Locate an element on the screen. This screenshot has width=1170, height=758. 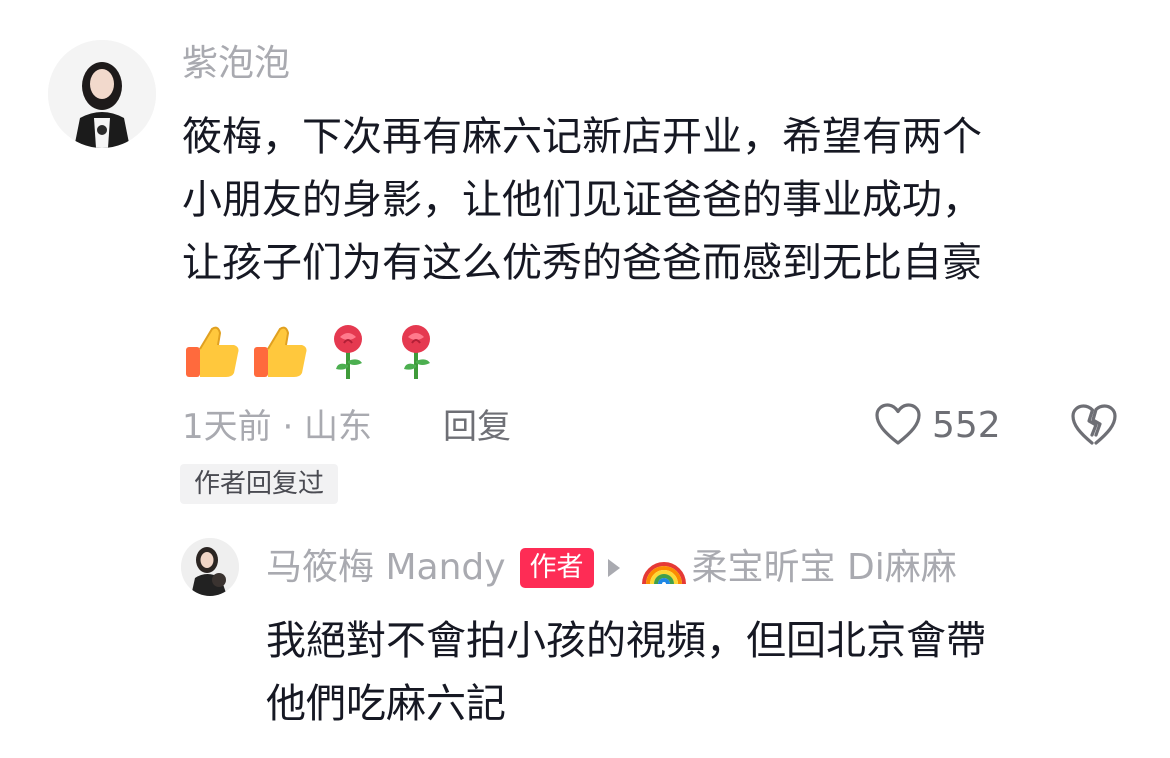
reply-header: 马筱梅 Mandy 作者 柔宝昕宝 Di麻麻 is located at coordinates (611, 568).